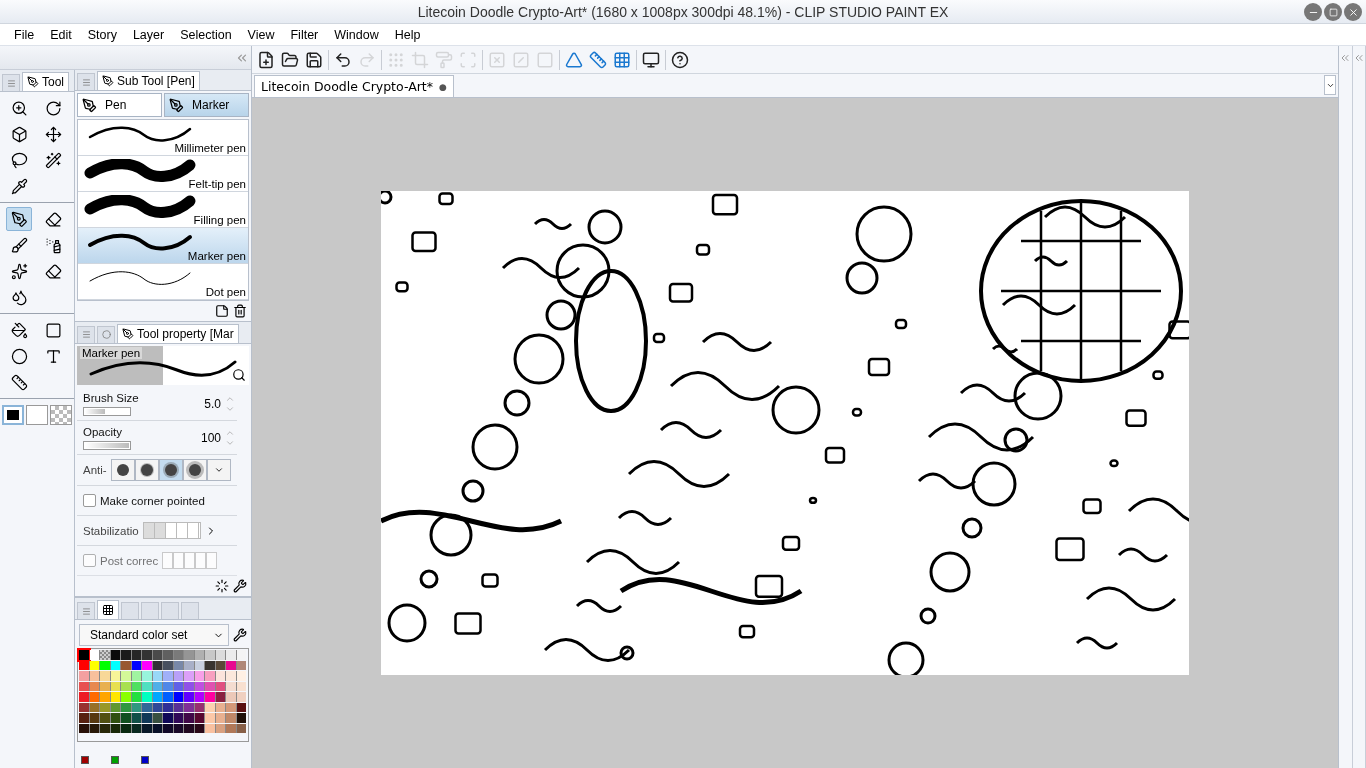 Image resolution: width=1366 pixels, height=768 pixels. What do you see at coordinates (53, 356) in the screenshot?
I see `text-icon` at bounding box center [53, 356].